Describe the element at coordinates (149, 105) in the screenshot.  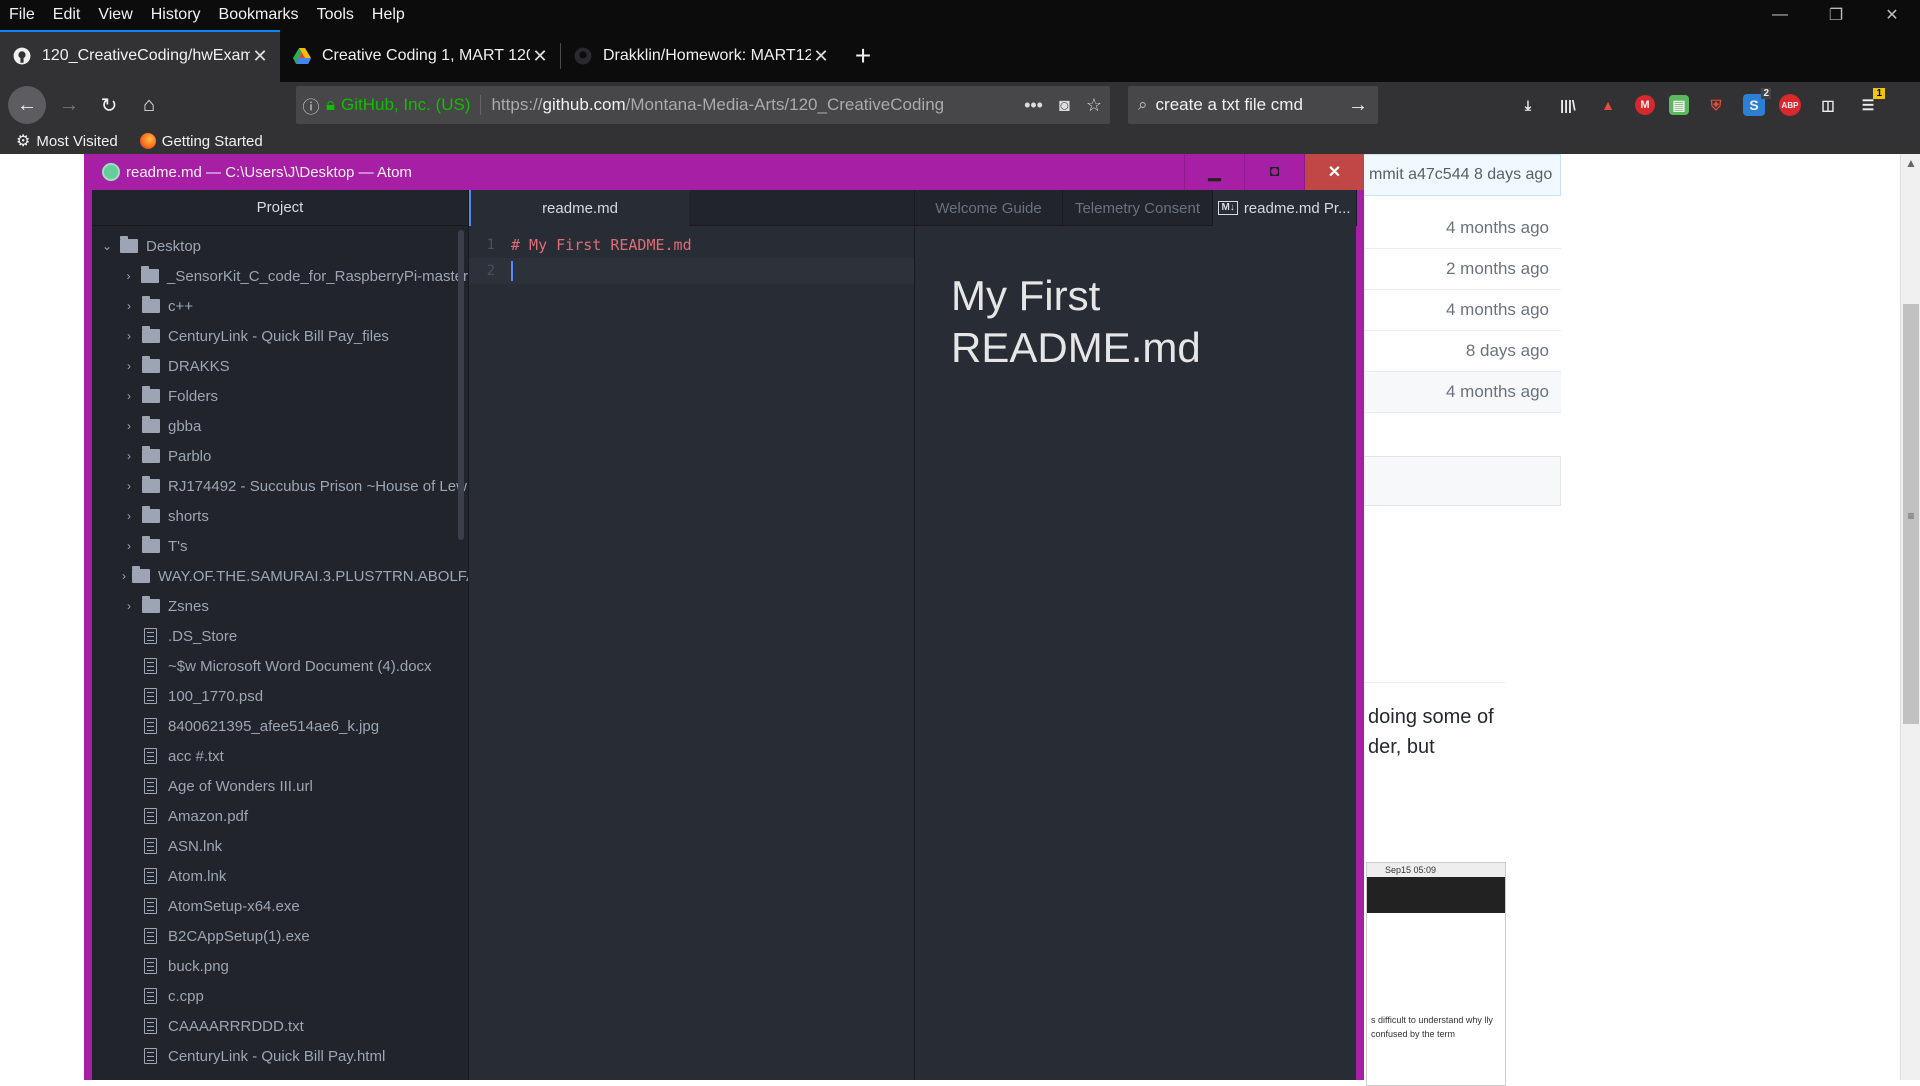
I see `home-button: ⌂` at that location.